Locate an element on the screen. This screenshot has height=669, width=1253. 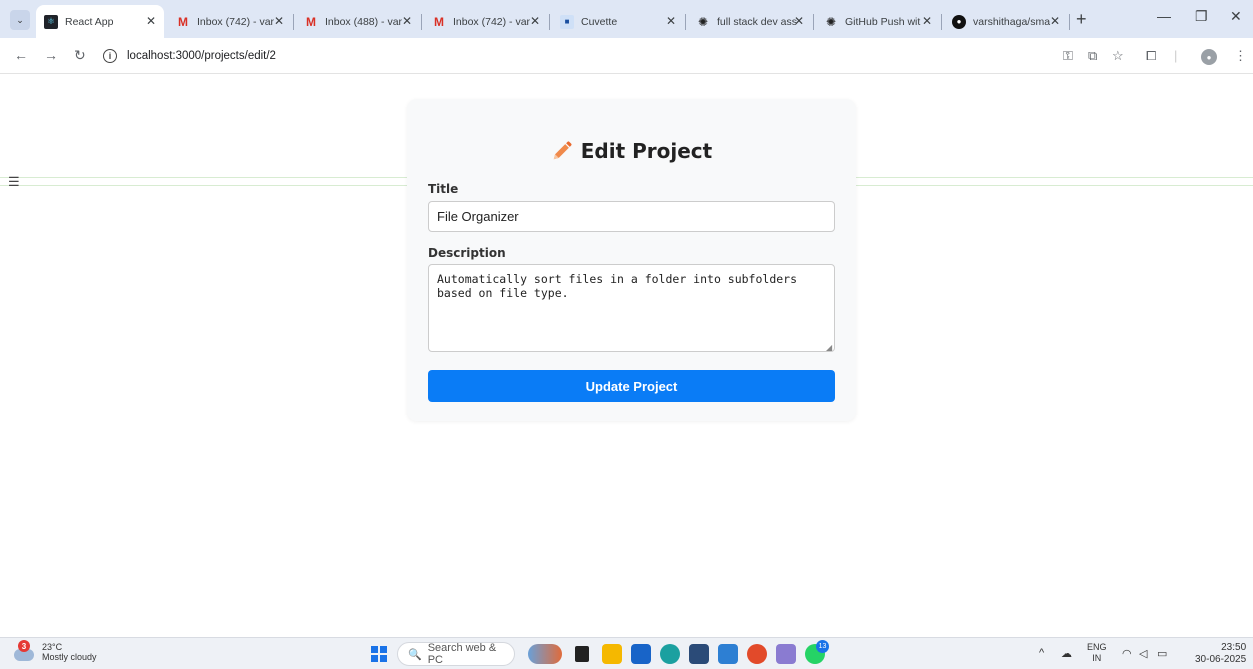
tab-chatgpt-2: ✺ GitHub Push wit ✕ is located at coordinates (878, 21).